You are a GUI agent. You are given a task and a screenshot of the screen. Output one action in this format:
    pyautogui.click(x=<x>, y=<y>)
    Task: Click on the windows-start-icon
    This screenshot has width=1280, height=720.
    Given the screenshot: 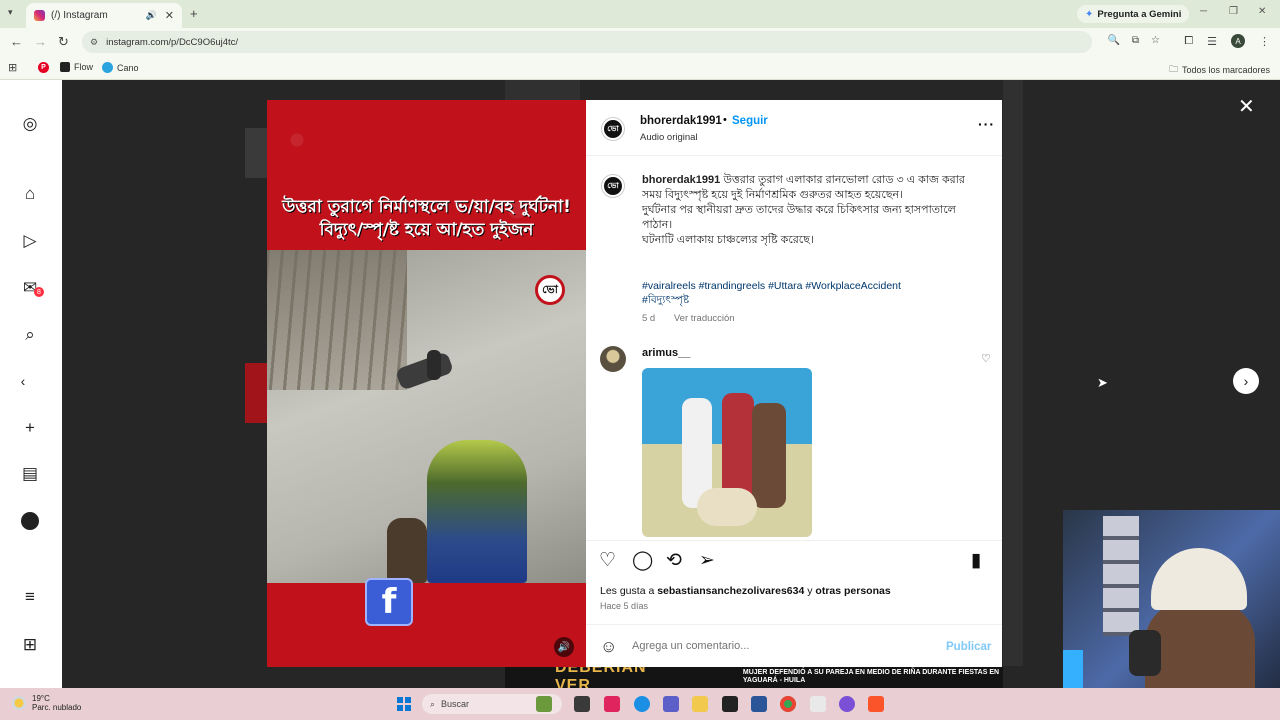 What is the action you would take?
    pyautogui.click(x=404, y=704)
    